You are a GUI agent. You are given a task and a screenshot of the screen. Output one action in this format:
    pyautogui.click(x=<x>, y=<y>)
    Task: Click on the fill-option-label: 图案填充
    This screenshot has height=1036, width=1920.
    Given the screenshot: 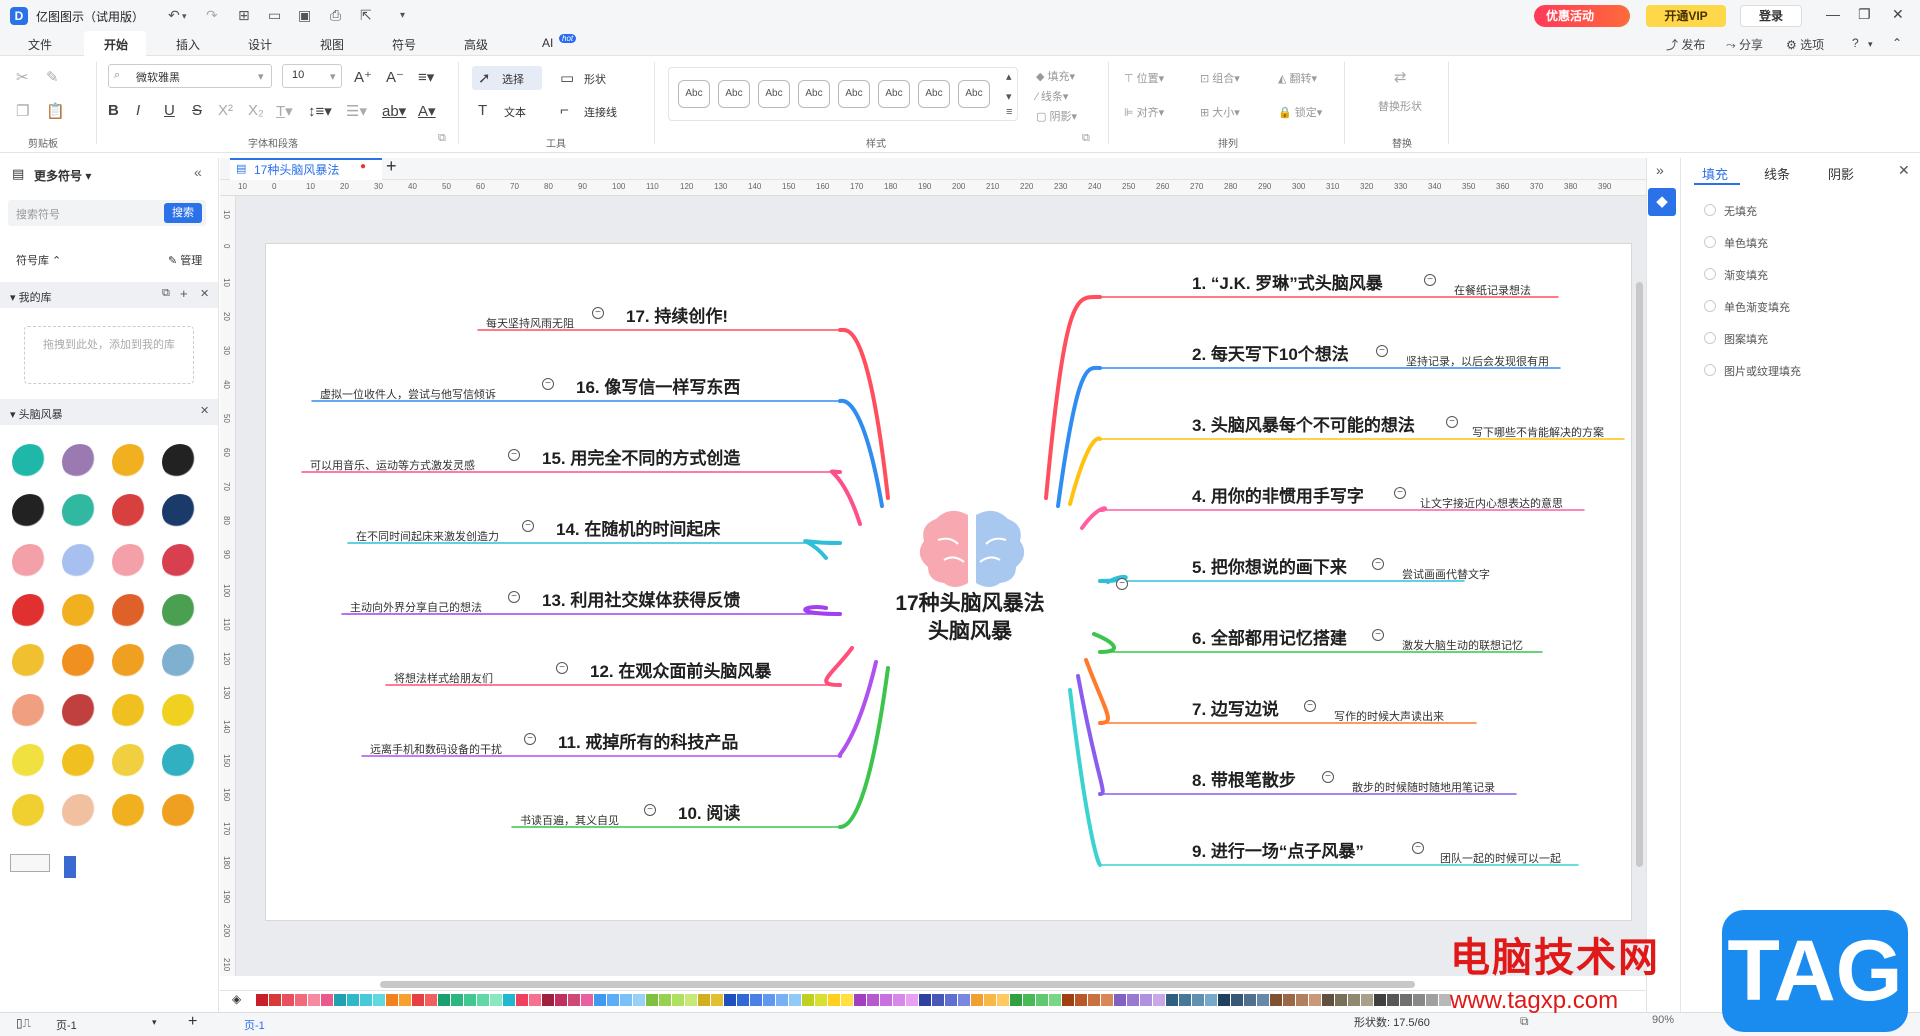 What is the action you would take?
    pyautogui.click(x=1746, y=339)
    